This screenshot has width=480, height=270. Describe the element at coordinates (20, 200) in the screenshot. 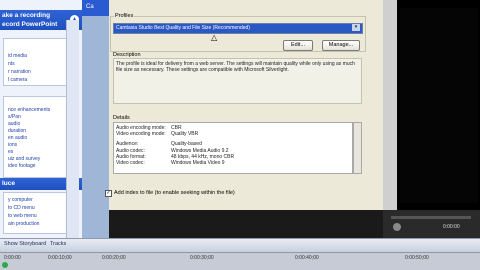

I see `task-link: y computer` at that location.